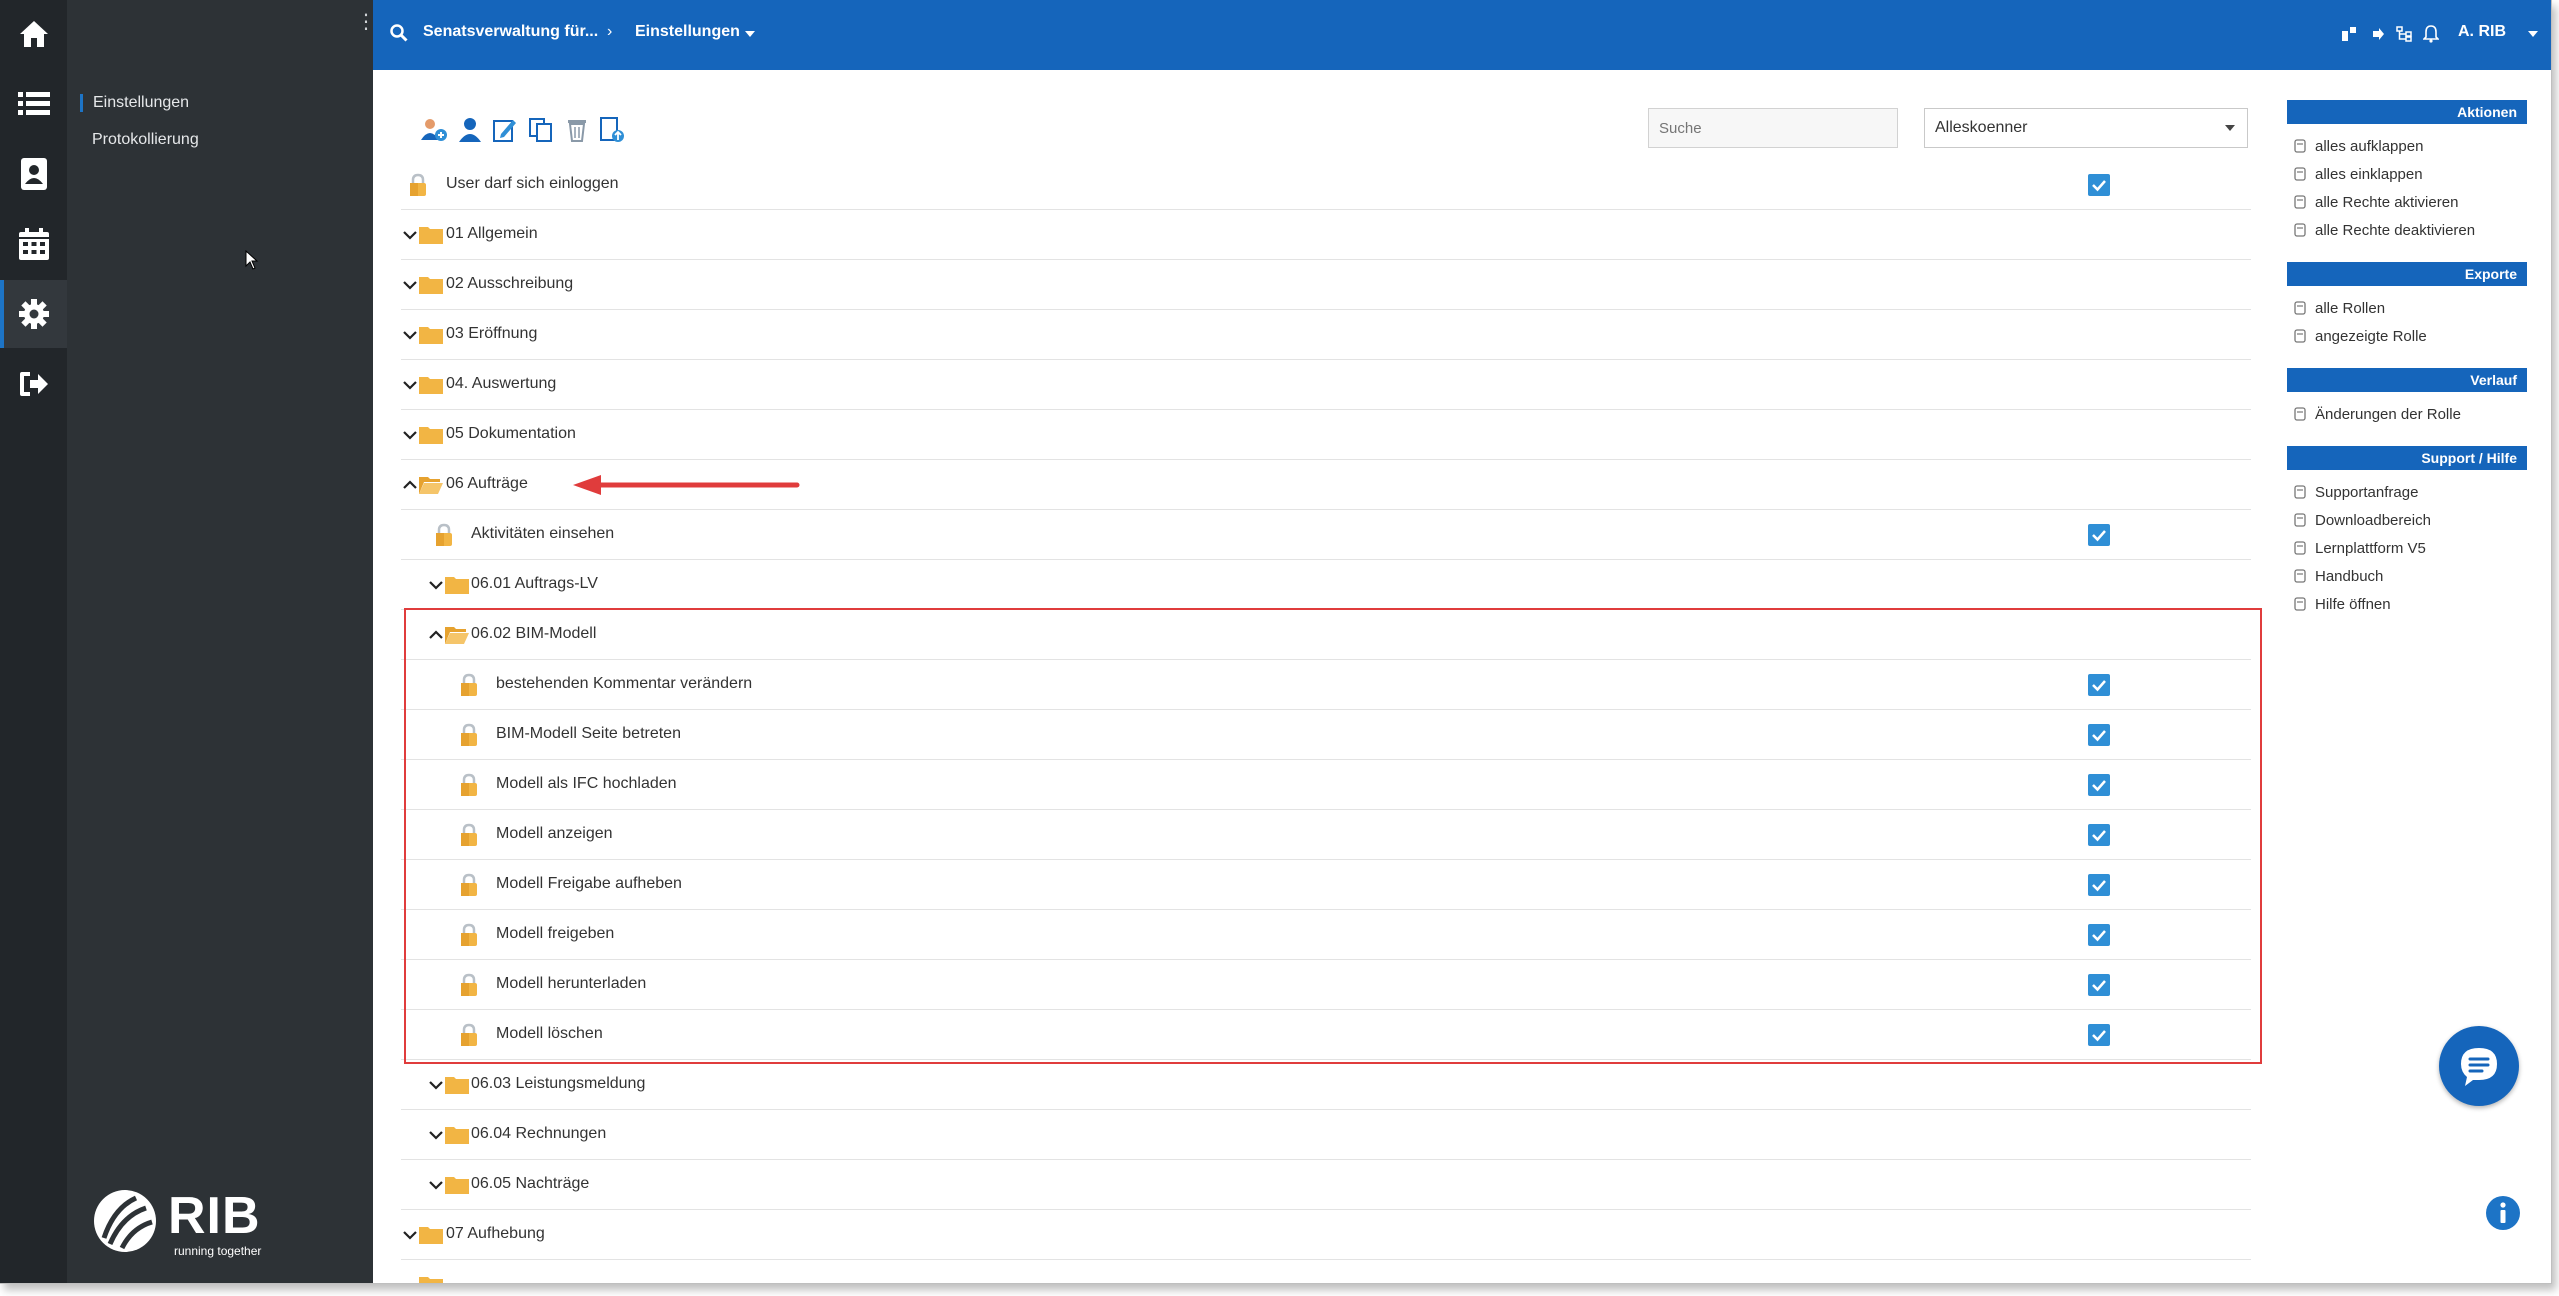 Image resolution: width=2559 pixels, height=1296 pixels. I want to click on tree-row: Modell löschen, so click(1326, 1035).